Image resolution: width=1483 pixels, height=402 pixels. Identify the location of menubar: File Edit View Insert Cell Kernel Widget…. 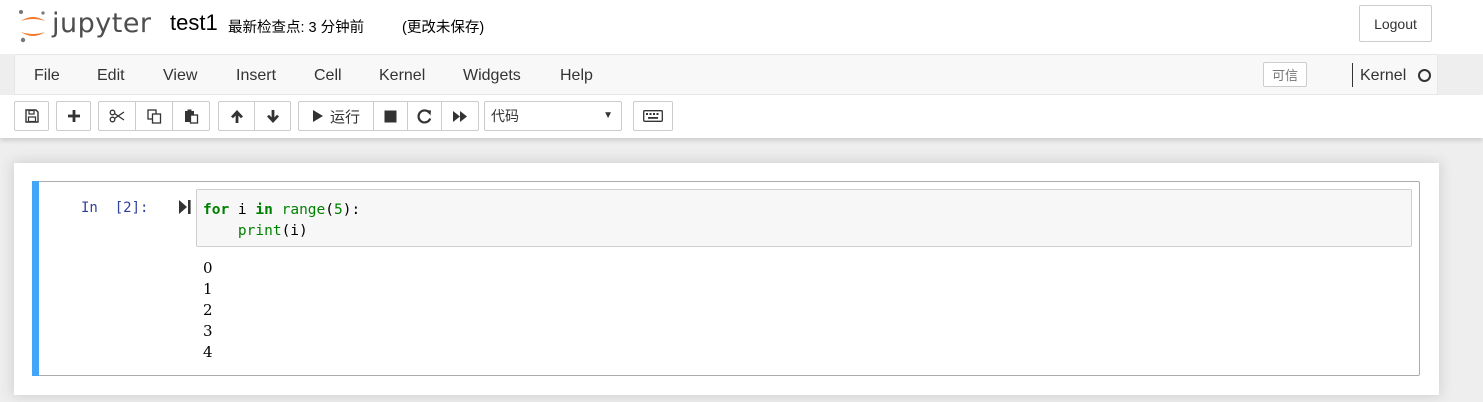
(726, 74).